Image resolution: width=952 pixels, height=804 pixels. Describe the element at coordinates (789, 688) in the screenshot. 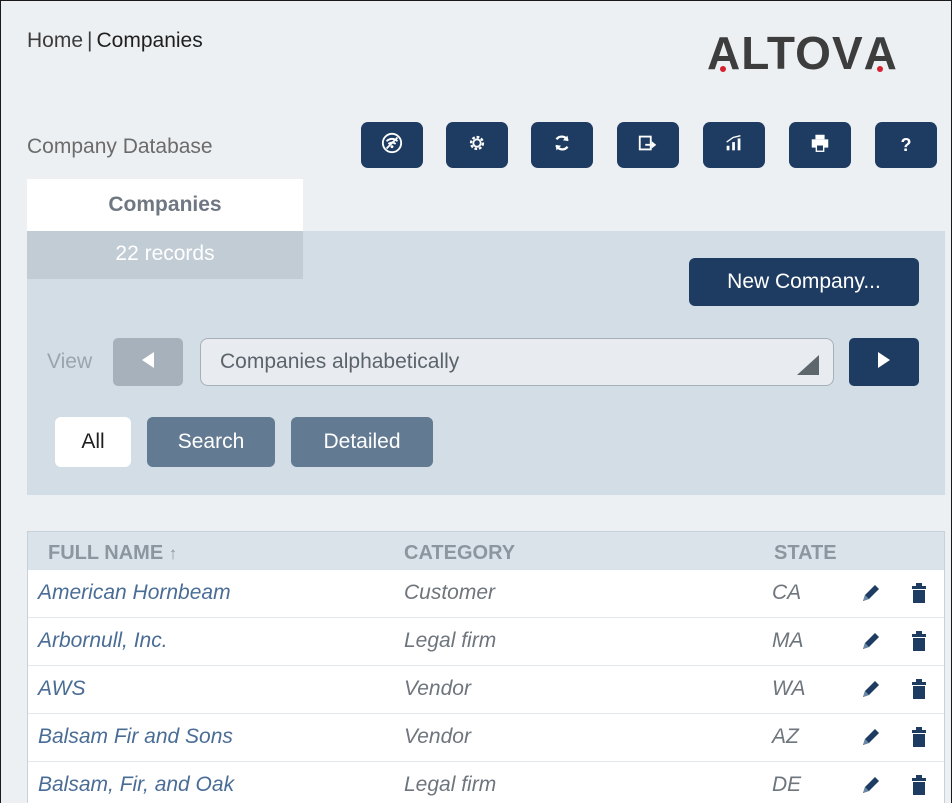

I see `company-state: WA` at that location.